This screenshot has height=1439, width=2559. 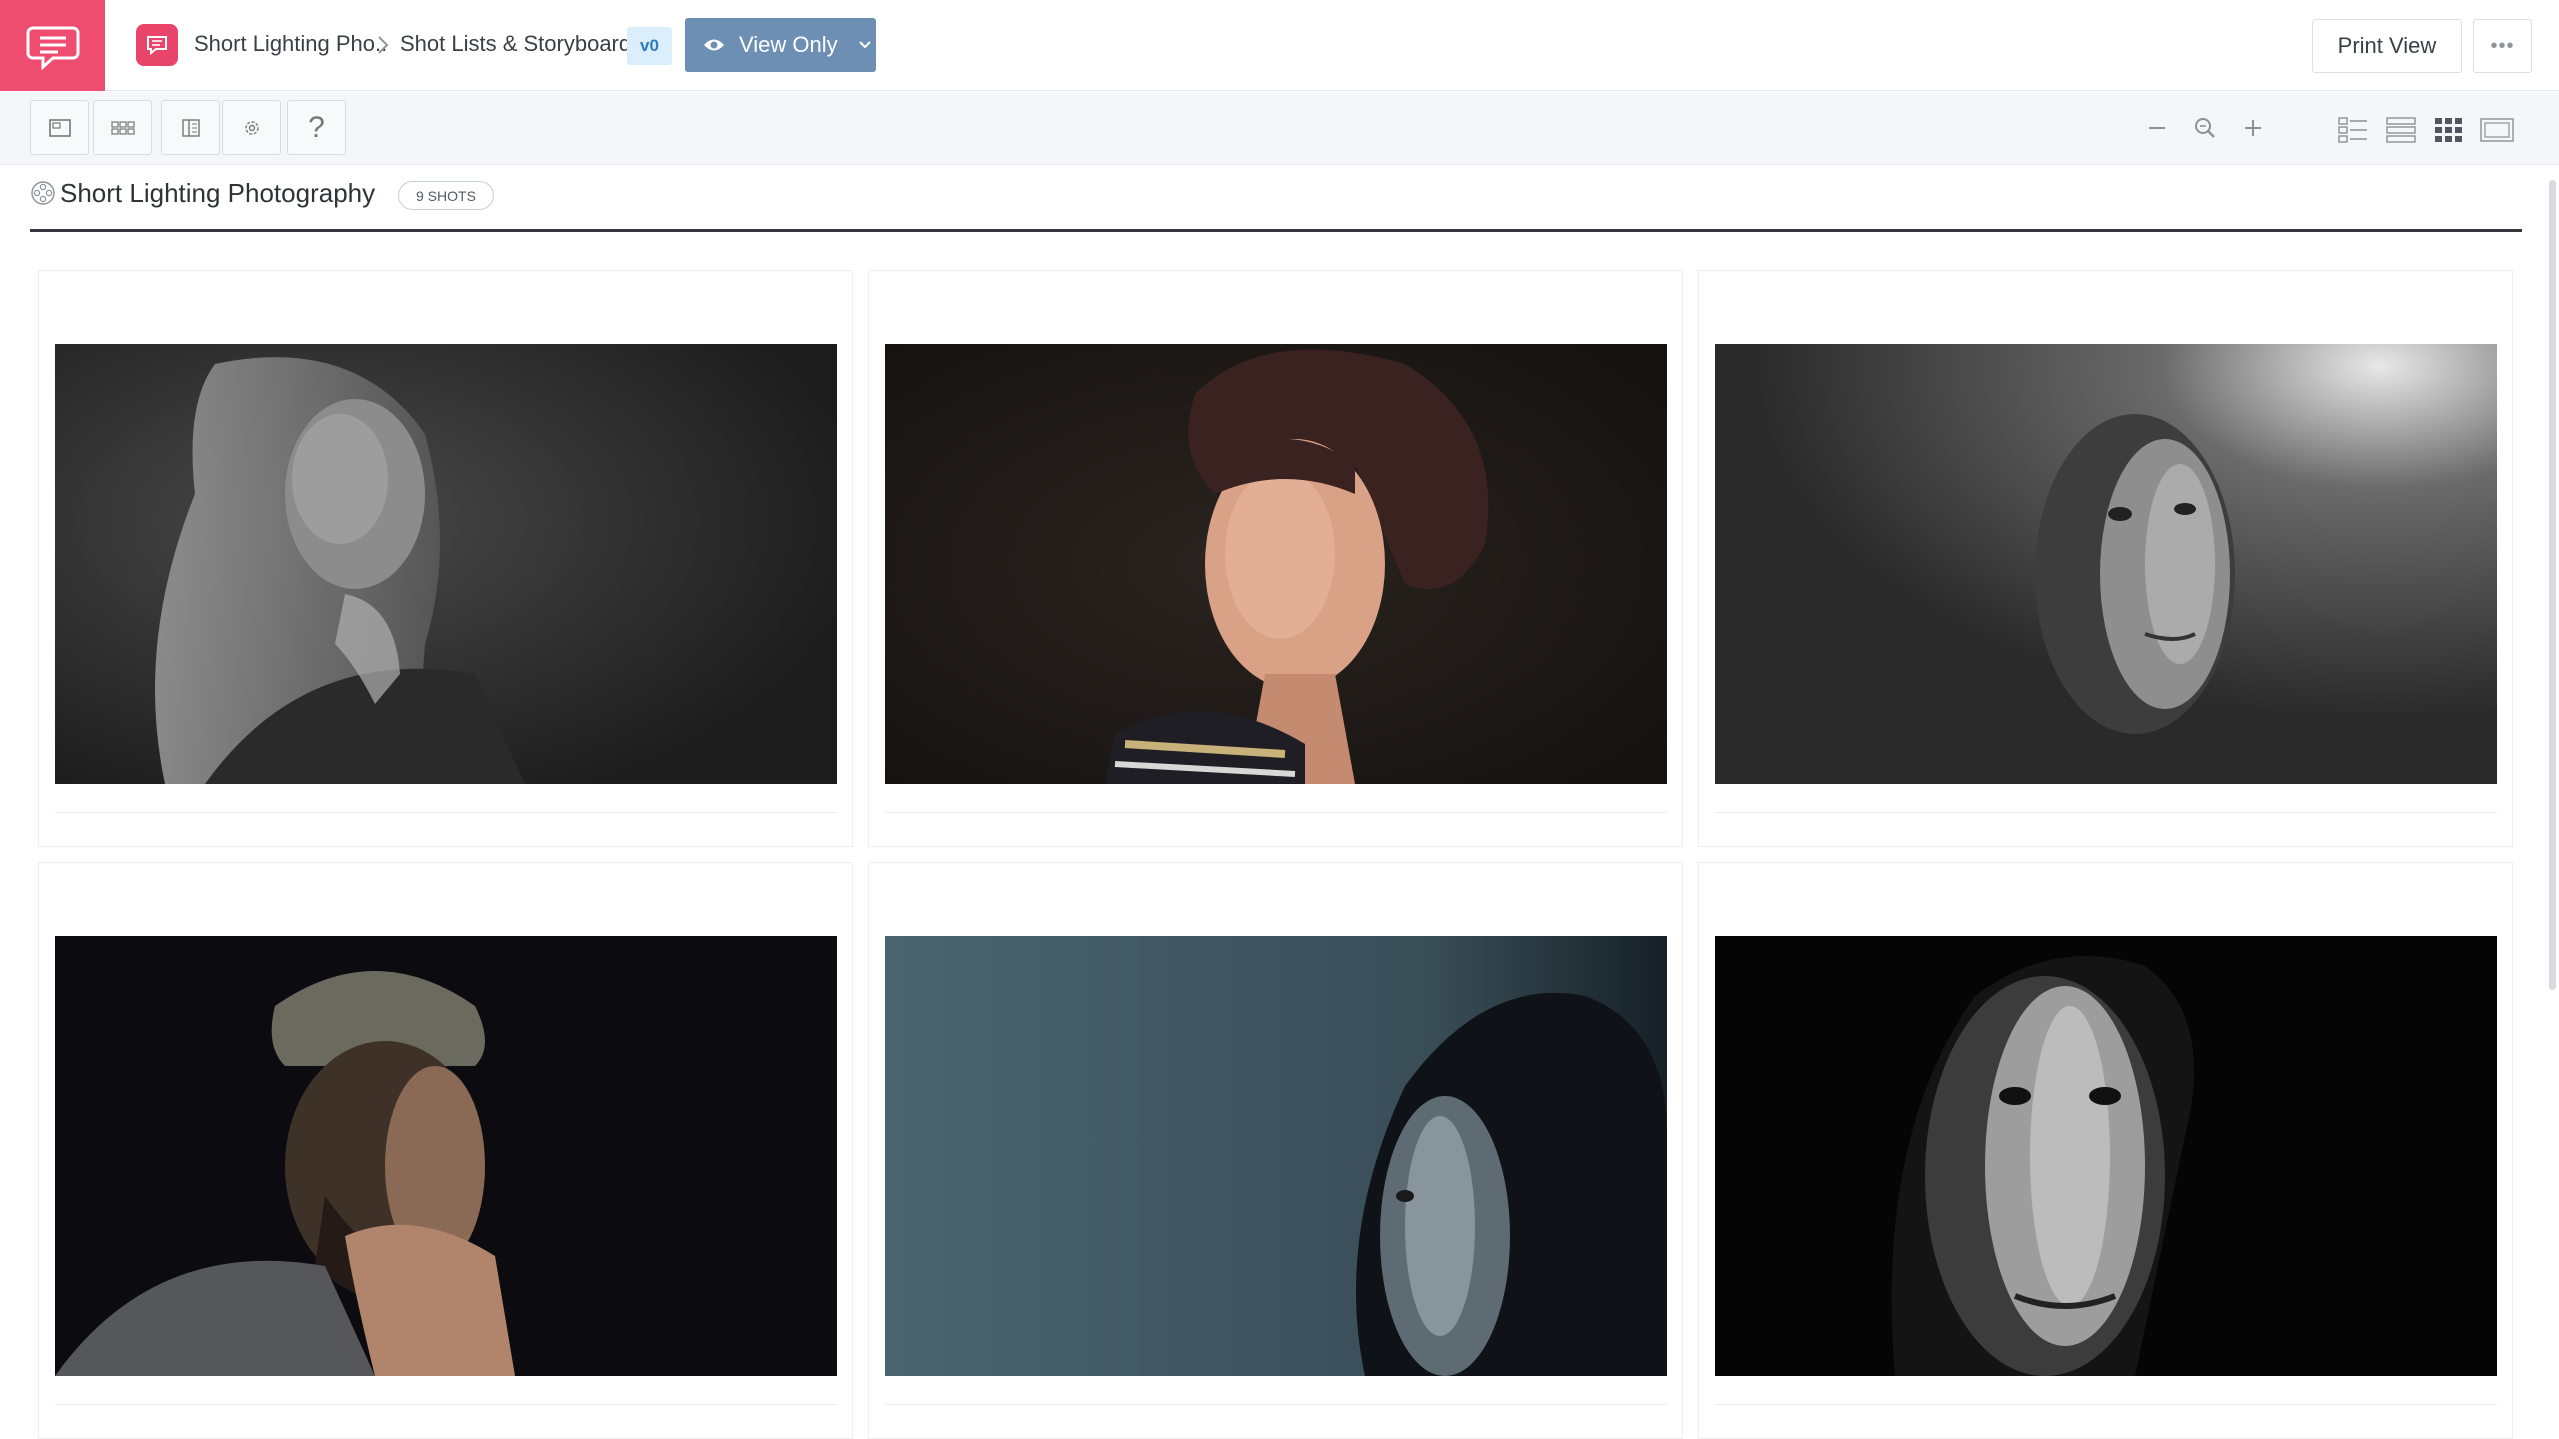 I want to click on storyboard-button, so click(x=122, y=127).